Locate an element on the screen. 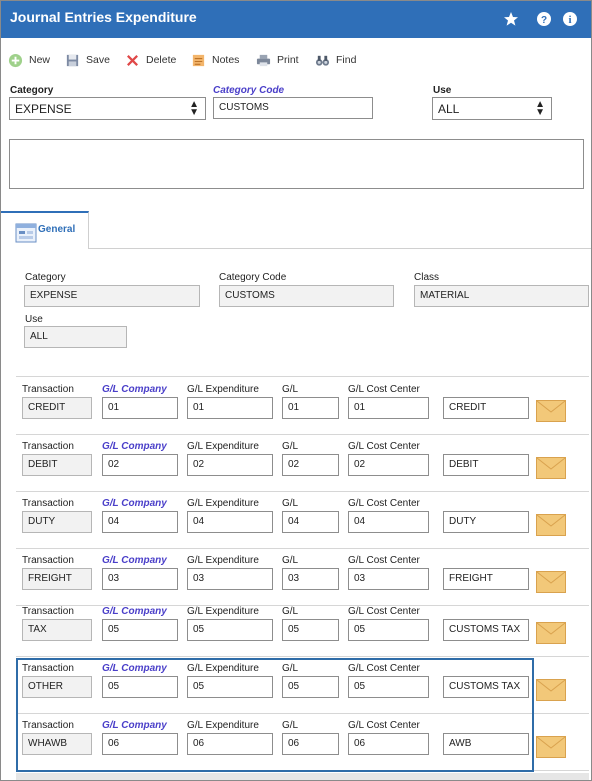 The height and width of the screenshot is (781, 592). gl-expenditure-input: 03 is located at coordinates (230, 579).